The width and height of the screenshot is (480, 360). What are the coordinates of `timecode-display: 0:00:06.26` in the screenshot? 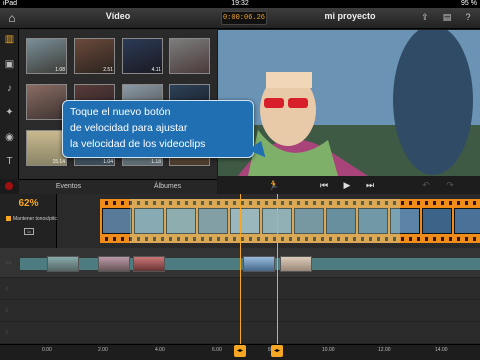 It's located at (244, 18).